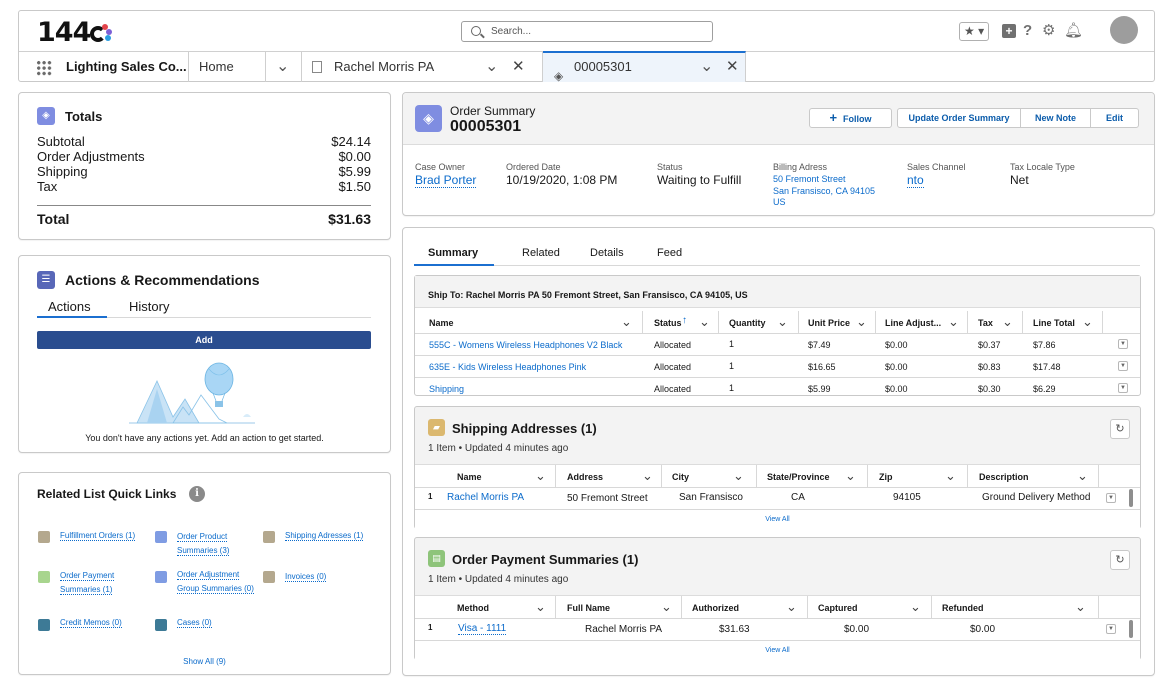 This screenshot has height=700, width=1174. Describe the element at coordinates (715, 608) in the screenshot. I see `col-authorized: Authorized` at that location.